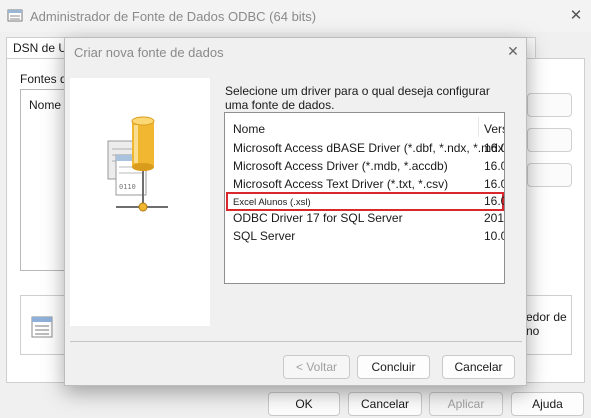 Image resolution: width=591 pixels, height=418 pixels. Describe the element at coordinates (42, 327) in the screenshot. I see `odbc-info-icon` at that location.